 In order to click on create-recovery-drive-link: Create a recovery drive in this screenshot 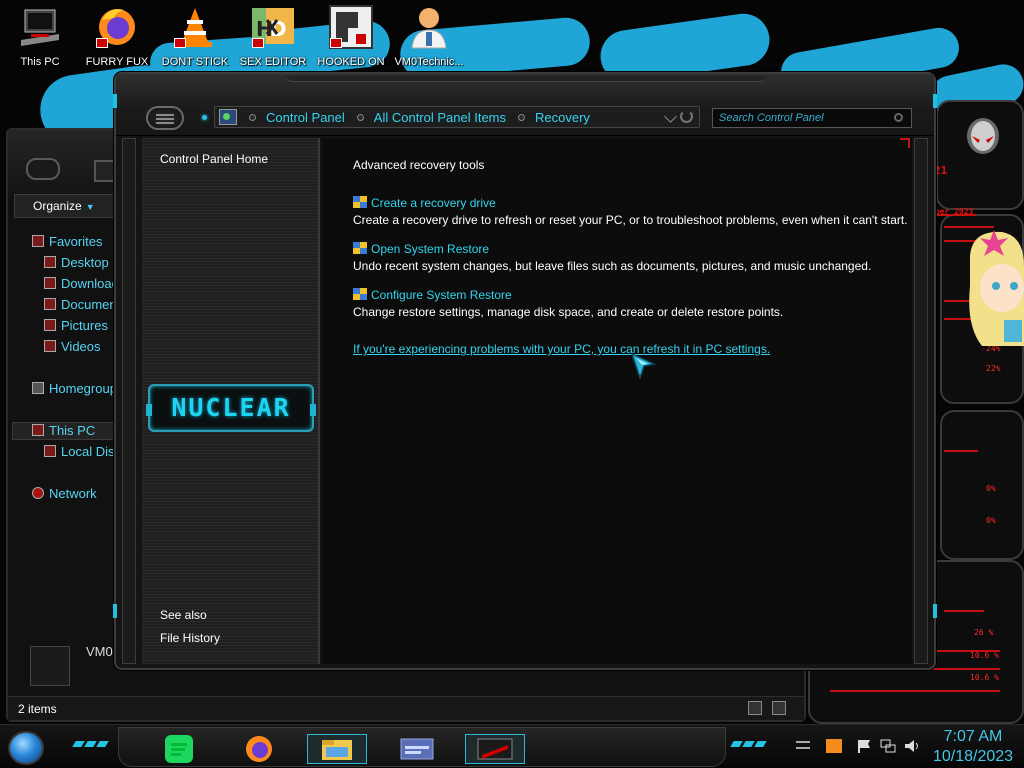, I will do `click(424, 203)`.